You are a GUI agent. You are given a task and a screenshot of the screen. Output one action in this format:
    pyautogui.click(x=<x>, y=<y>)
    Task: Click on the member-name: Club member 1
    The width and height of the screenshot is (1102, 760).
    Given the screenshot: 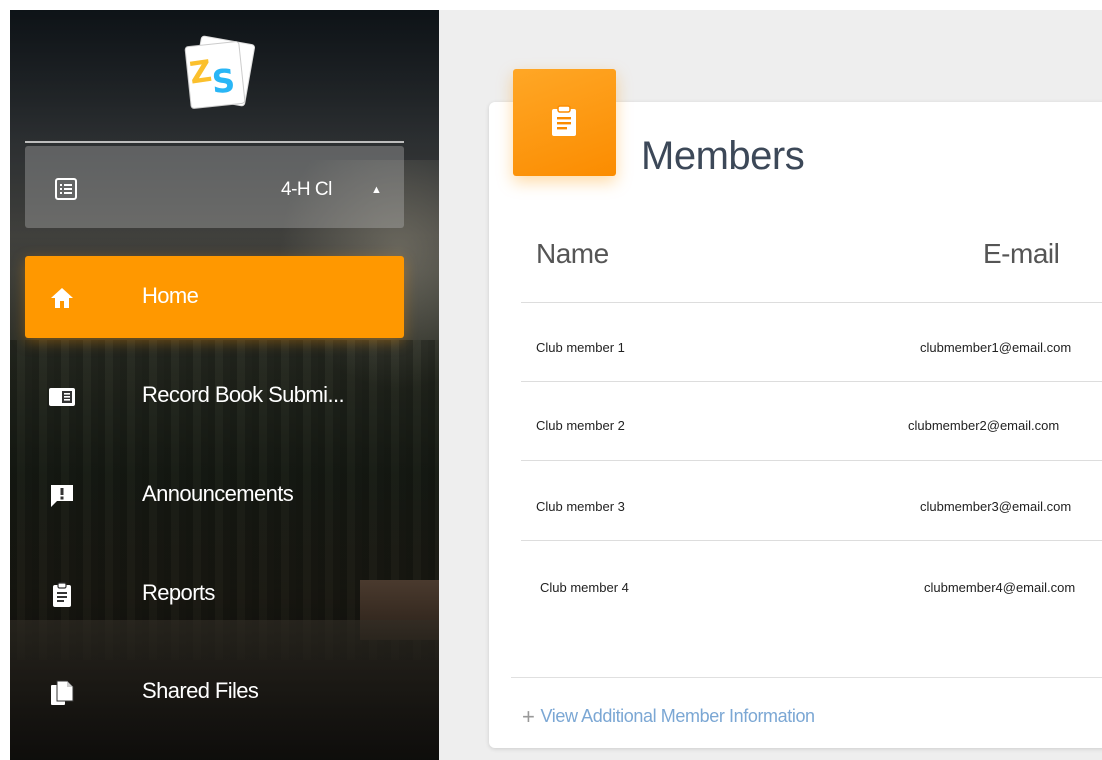 What is the action you would take?
    pyautogui.click(x=580, y=347)
    